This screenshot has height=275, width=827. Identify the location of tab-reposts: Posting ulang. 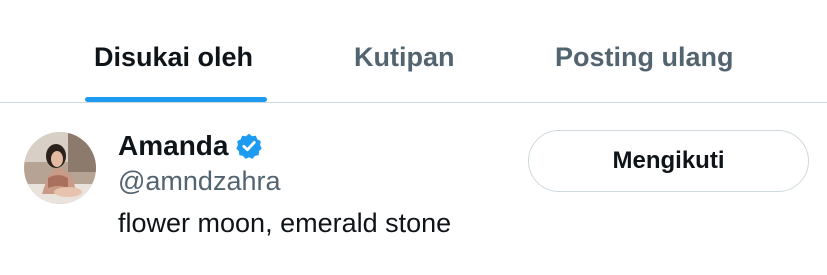
(644, 57).